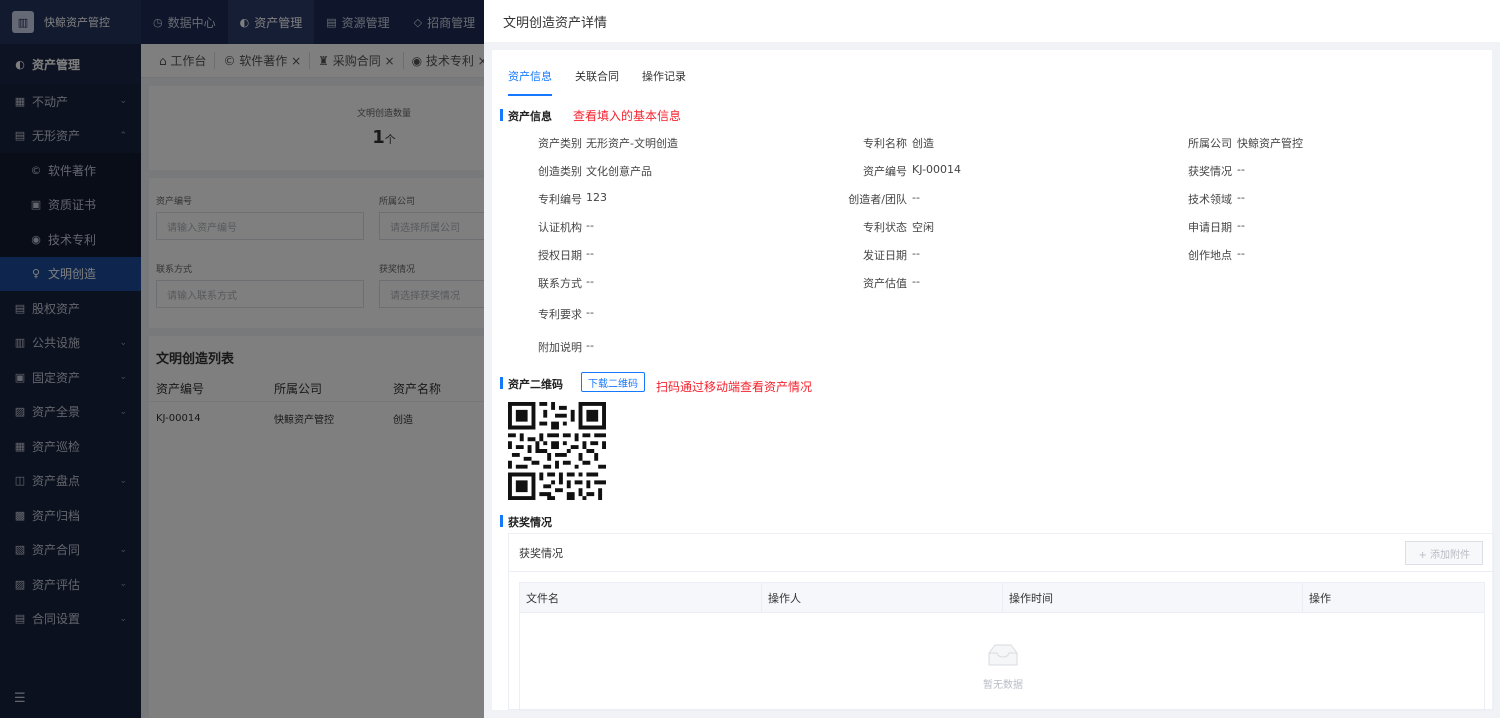 This screenshot has height=718, width=1500. I want to click on facility-icon: ▥, so click(20, 343).